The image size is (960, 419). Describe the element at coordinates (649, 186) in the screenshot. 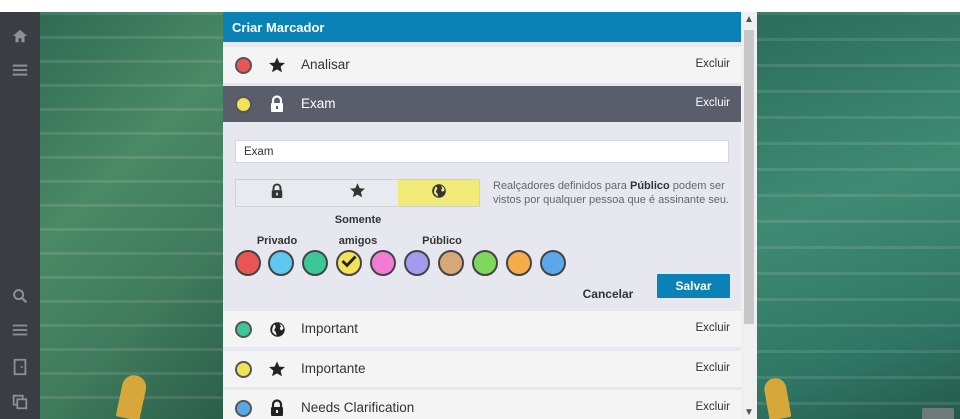

I see `help-bold: Público` at that location.